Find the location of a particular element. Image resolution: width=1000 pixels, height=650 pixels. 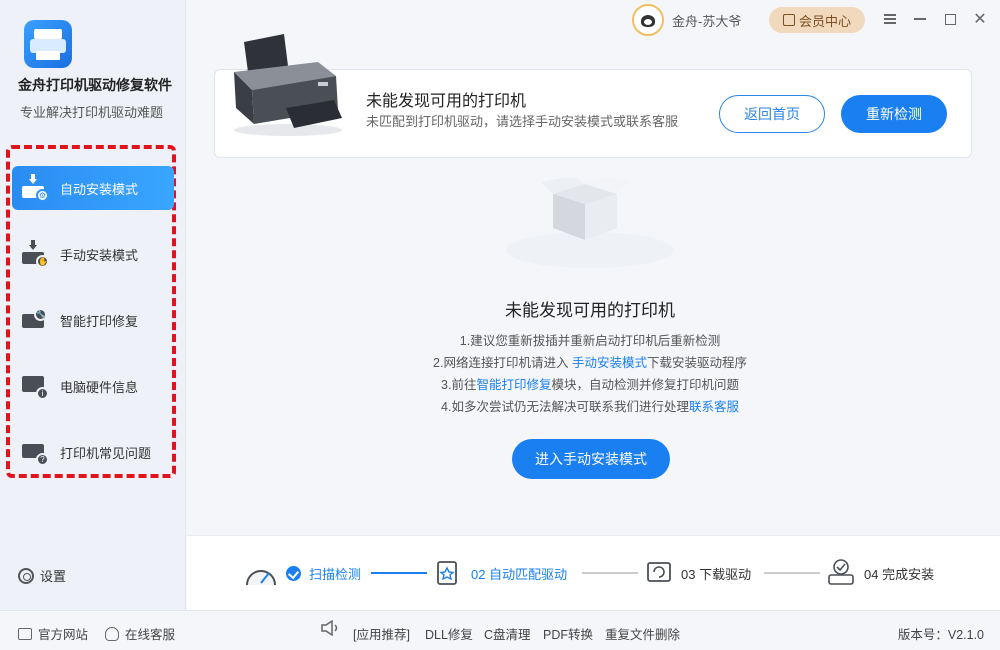

tip-3-text-end: 模块，自动检测并修复打印机问题 is located at coordinates (645, 385).